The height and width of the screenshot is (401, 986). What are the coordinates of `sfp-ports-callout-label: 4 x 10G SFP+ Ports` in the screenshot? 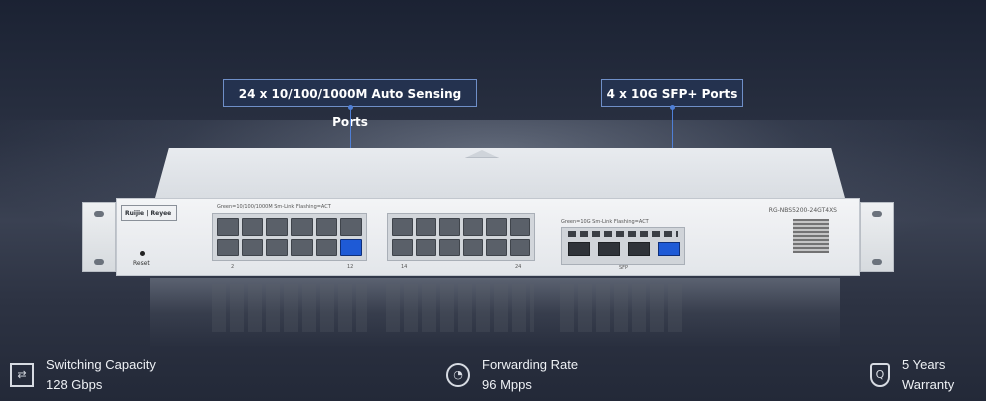 It's located at (672, 94).